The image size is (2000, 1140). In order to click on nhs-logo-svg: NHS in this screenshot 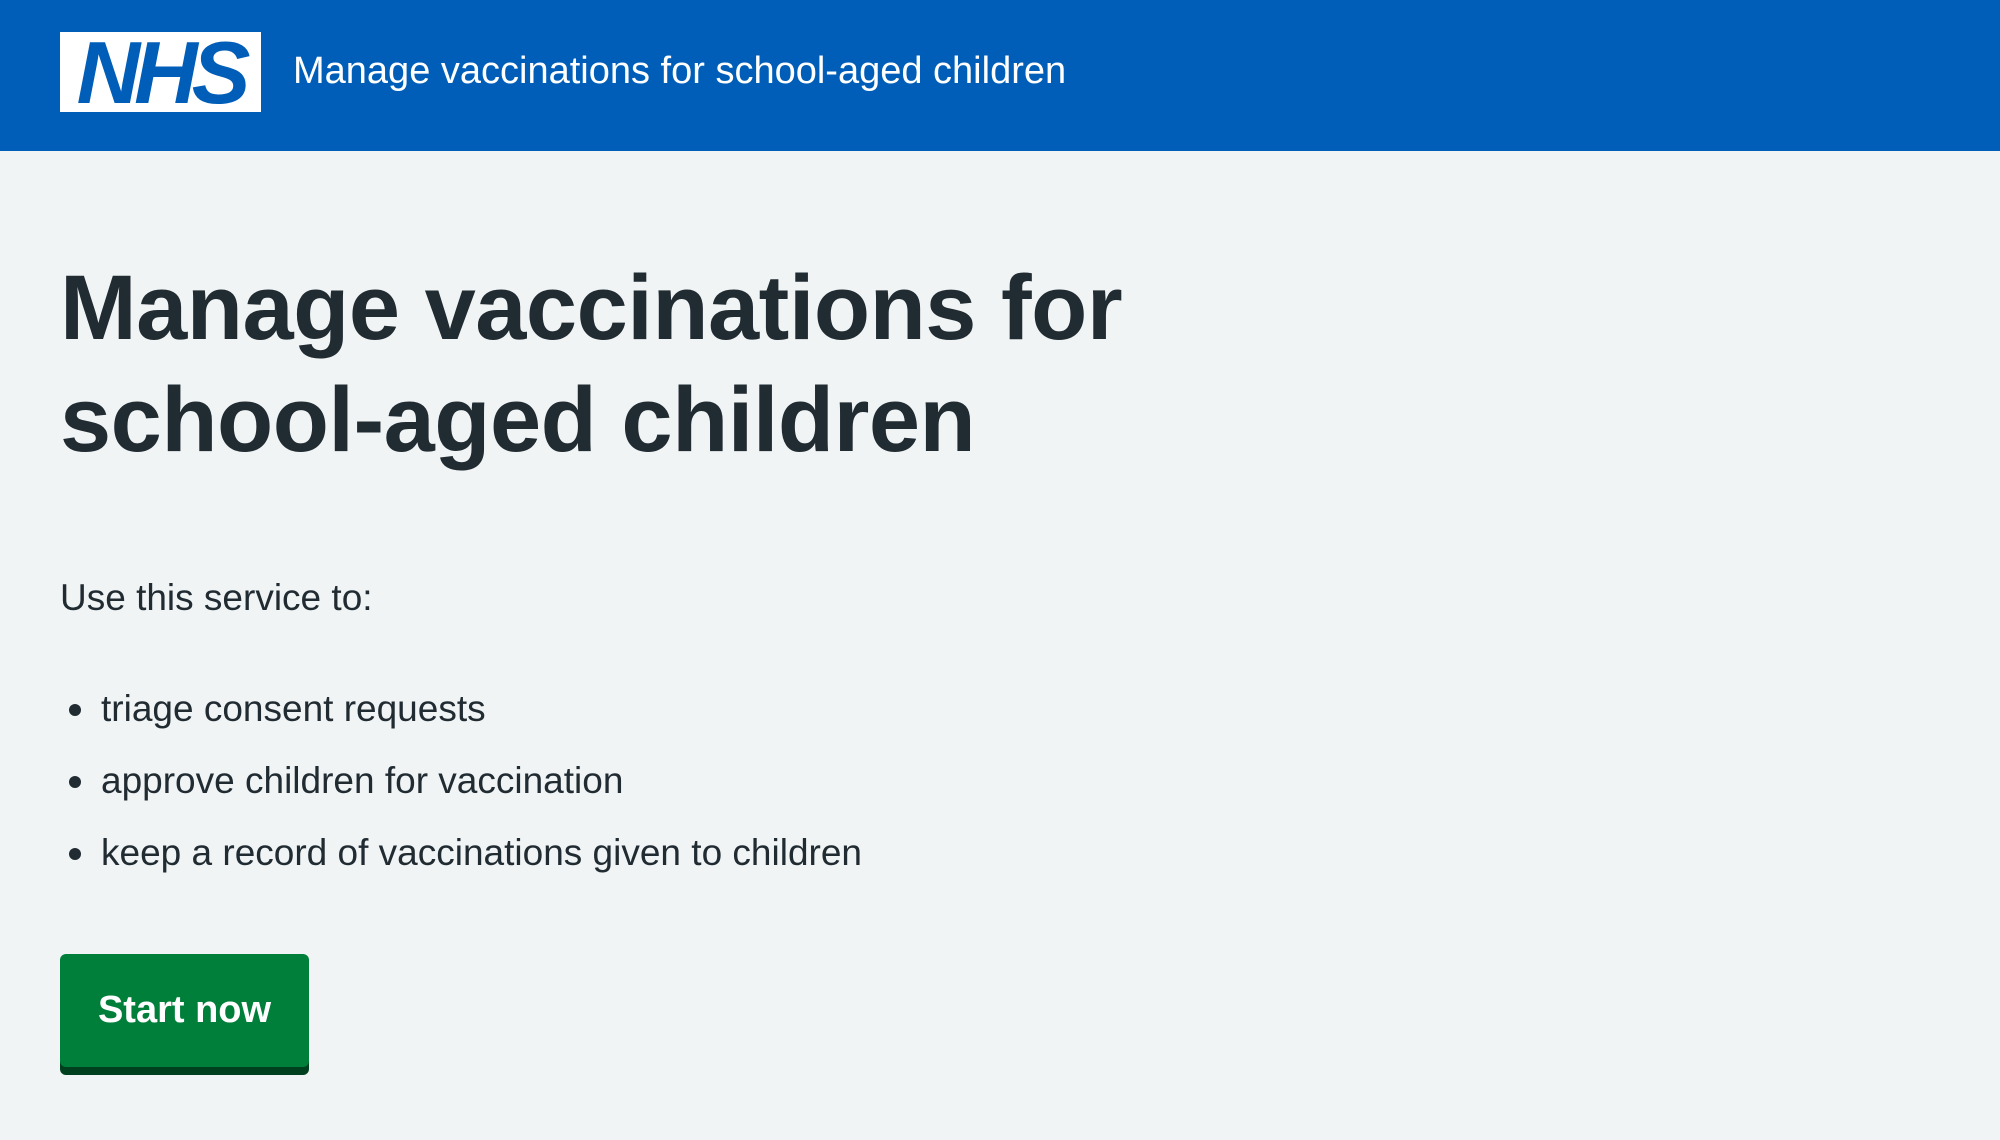, I will do `click(160, 72)`.